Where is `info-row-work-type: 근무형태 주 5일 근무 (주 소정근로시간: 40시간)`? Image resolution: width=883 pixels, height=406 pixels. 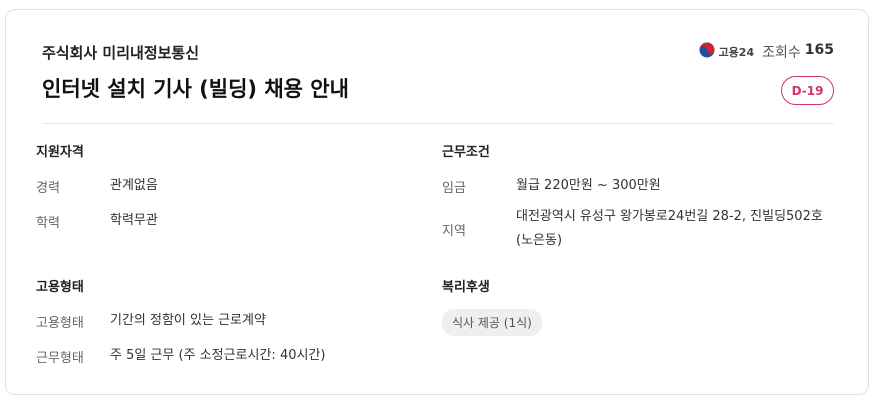
info-row-work-type: 근무형태 주 5일 근무 (주 소정근로시간: 40시간) is located at coordinates (226, 356).